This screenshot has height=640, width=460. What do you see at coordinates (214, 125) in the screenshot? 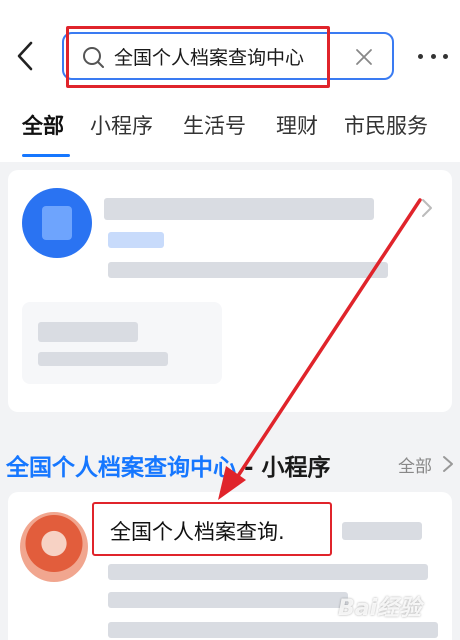
I see `tab-life-accounts: 生活号` at bounding box center [214, 125].